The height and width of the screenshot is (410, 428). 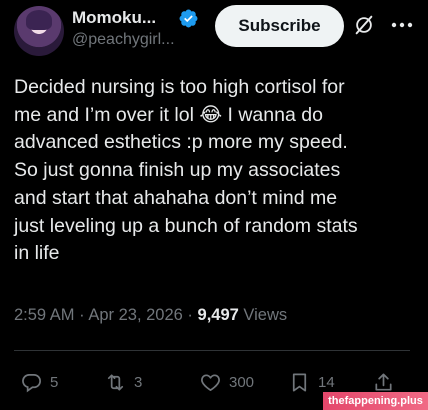 I want to click on repost-button: 3, so click(x=123, y=382).